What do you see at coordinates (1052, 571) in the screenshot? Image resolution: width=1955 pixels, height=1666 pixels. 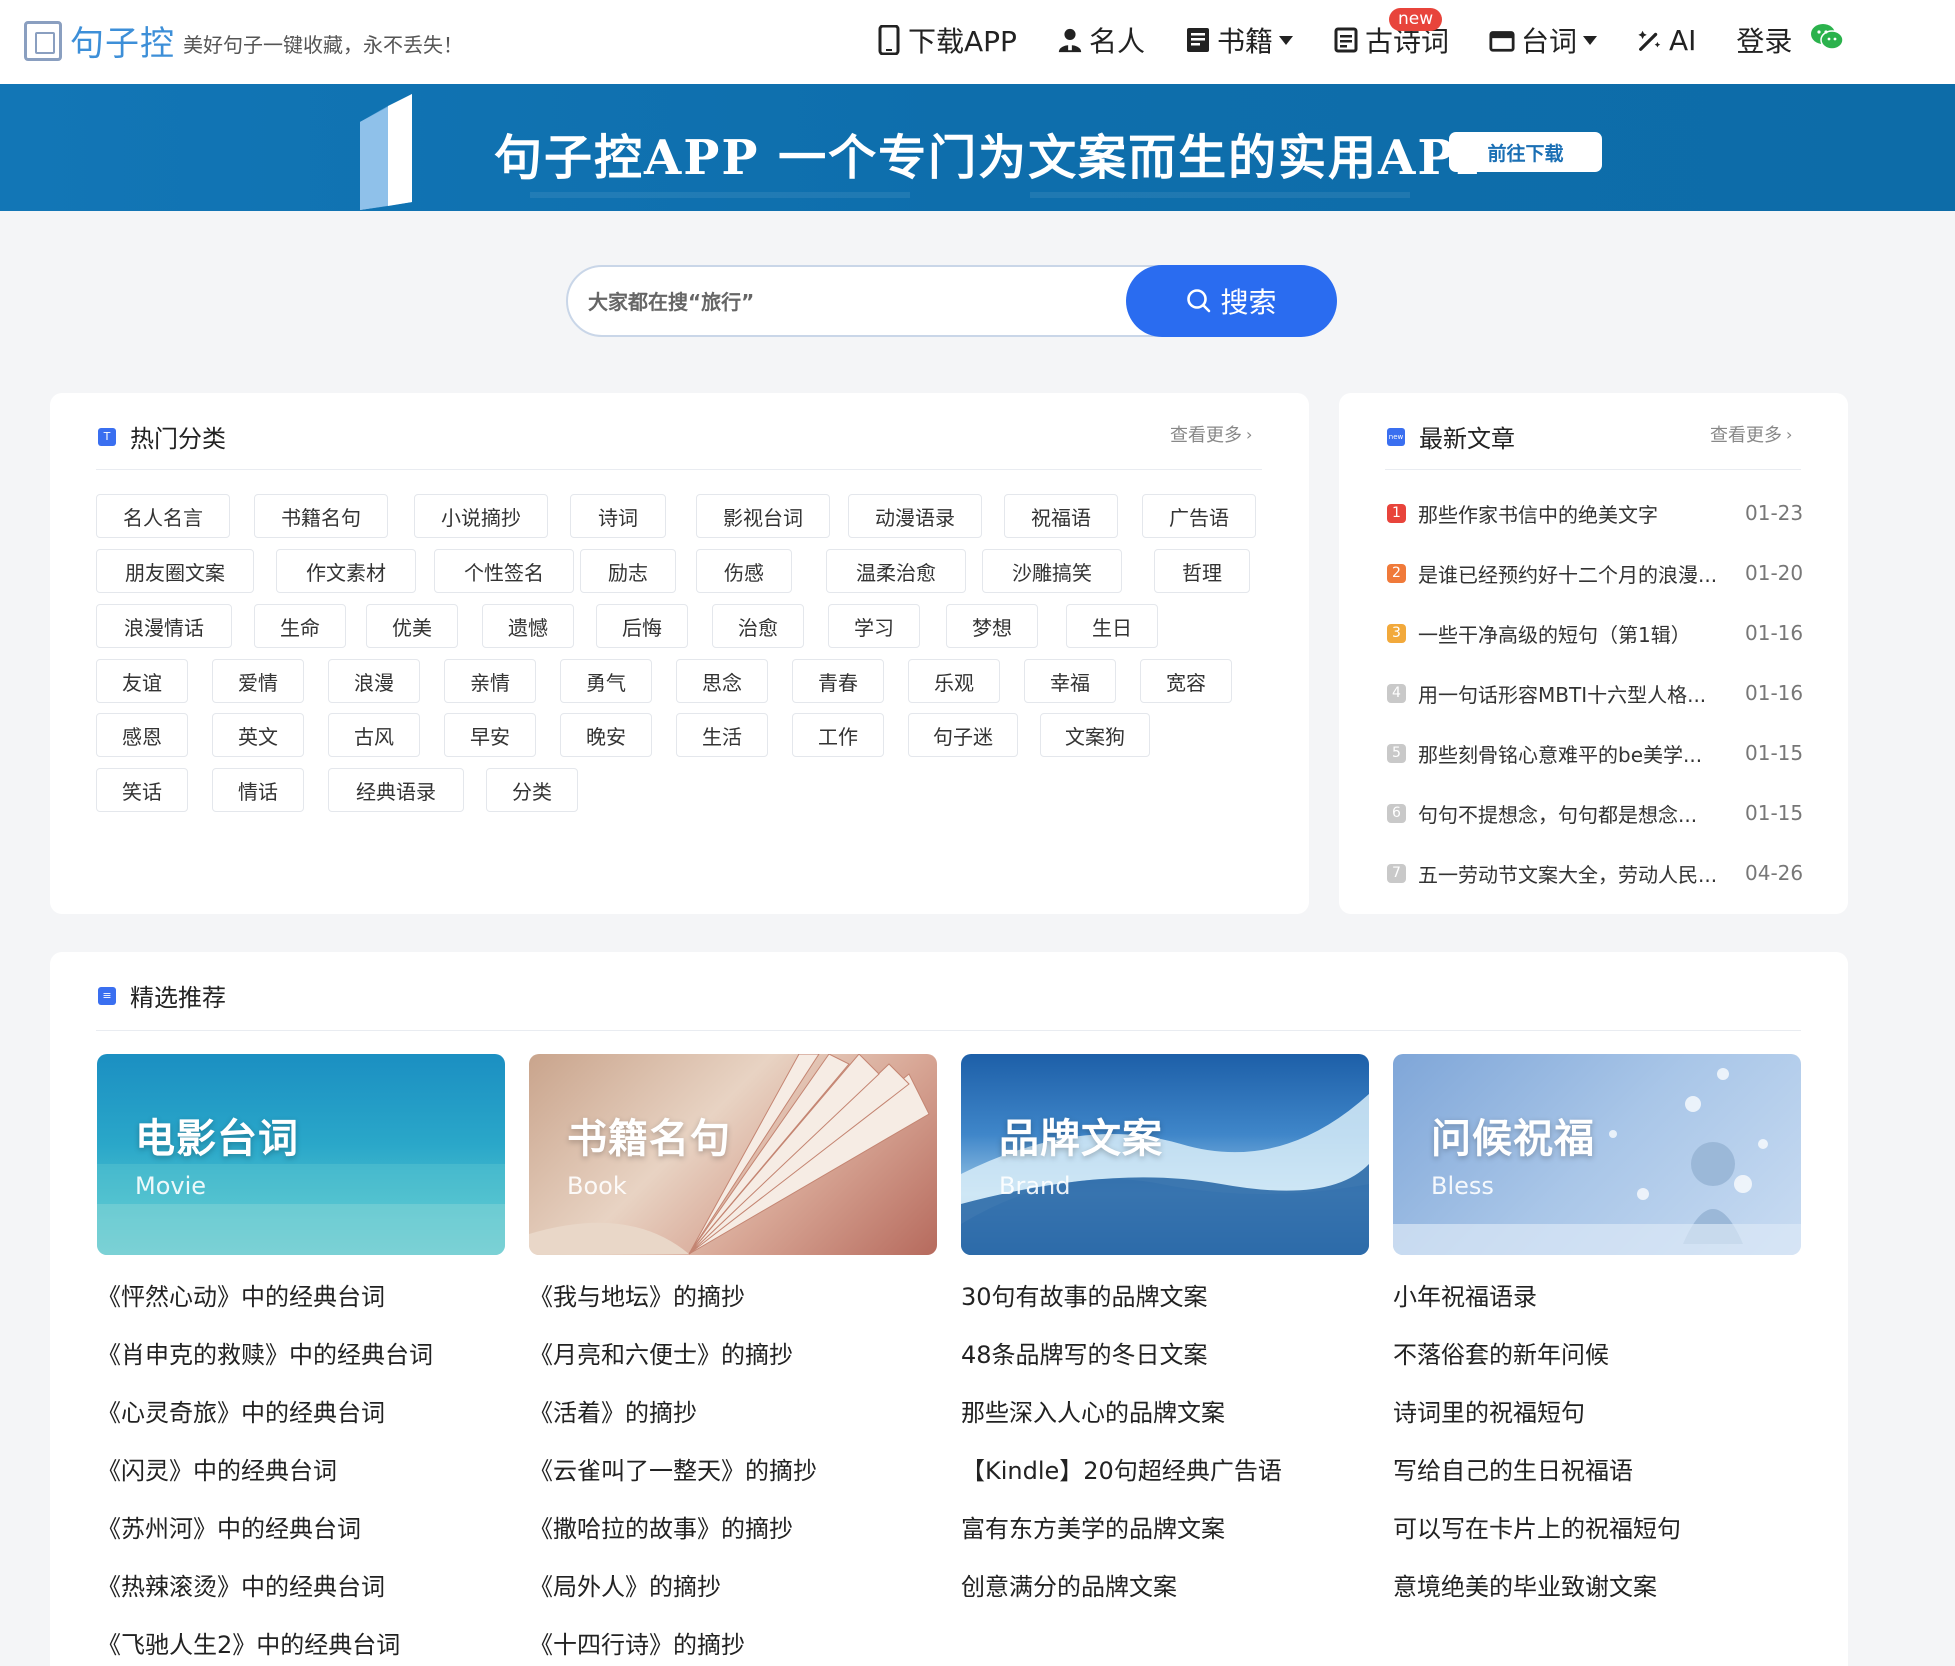 I see `category-tag: 沙雕搞笑` at bounding box center [1052, 571].